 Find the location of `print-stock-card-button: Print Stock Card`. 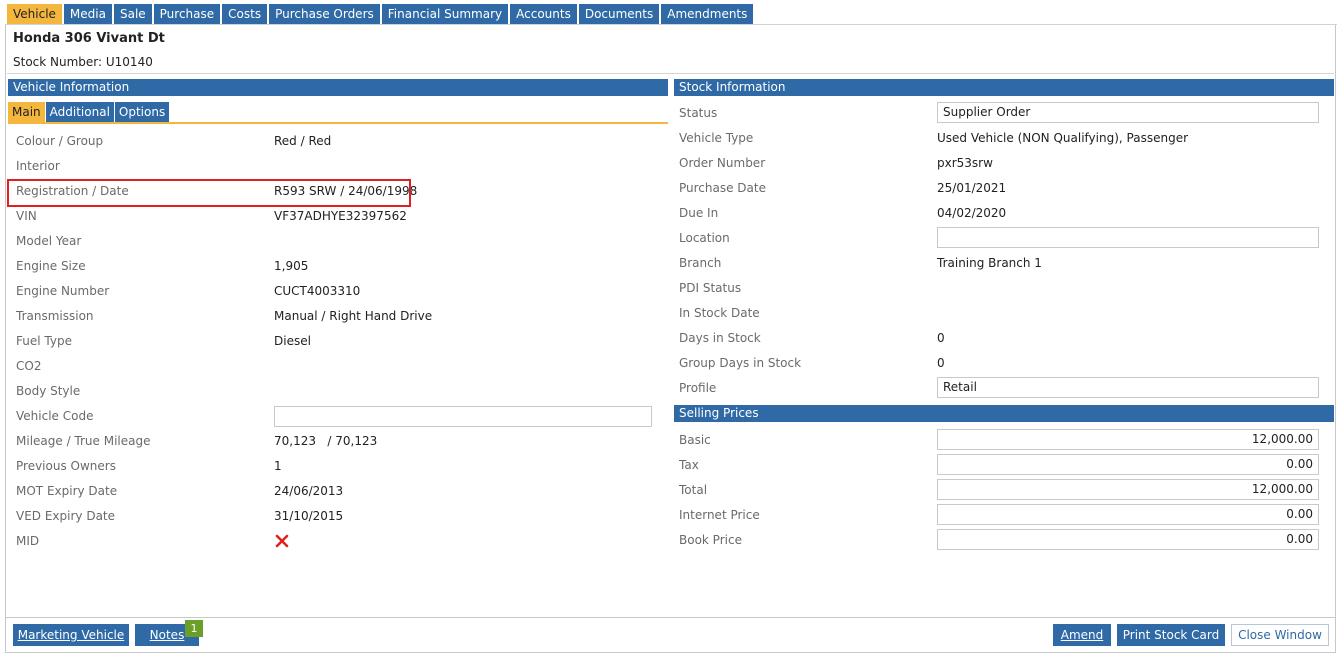

print-stock-card-button: Print Stock Card is located at coordinates (1171, 635).